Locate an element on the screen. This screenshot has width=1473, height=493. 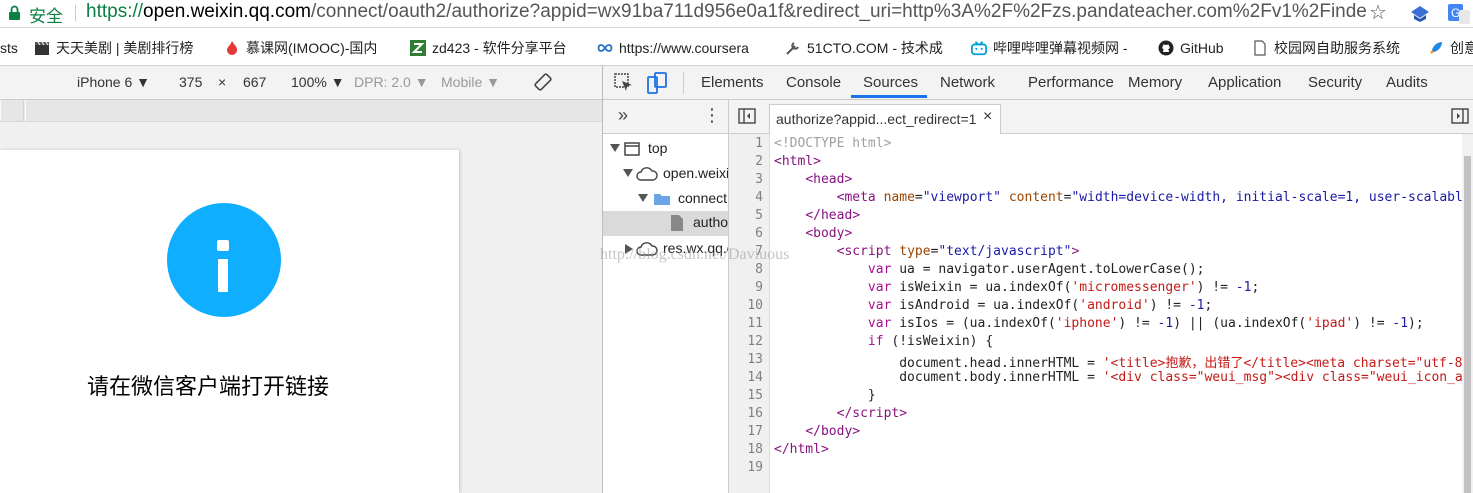
bookmark-label: https://www.coursera is located at coordinates (684, 48).